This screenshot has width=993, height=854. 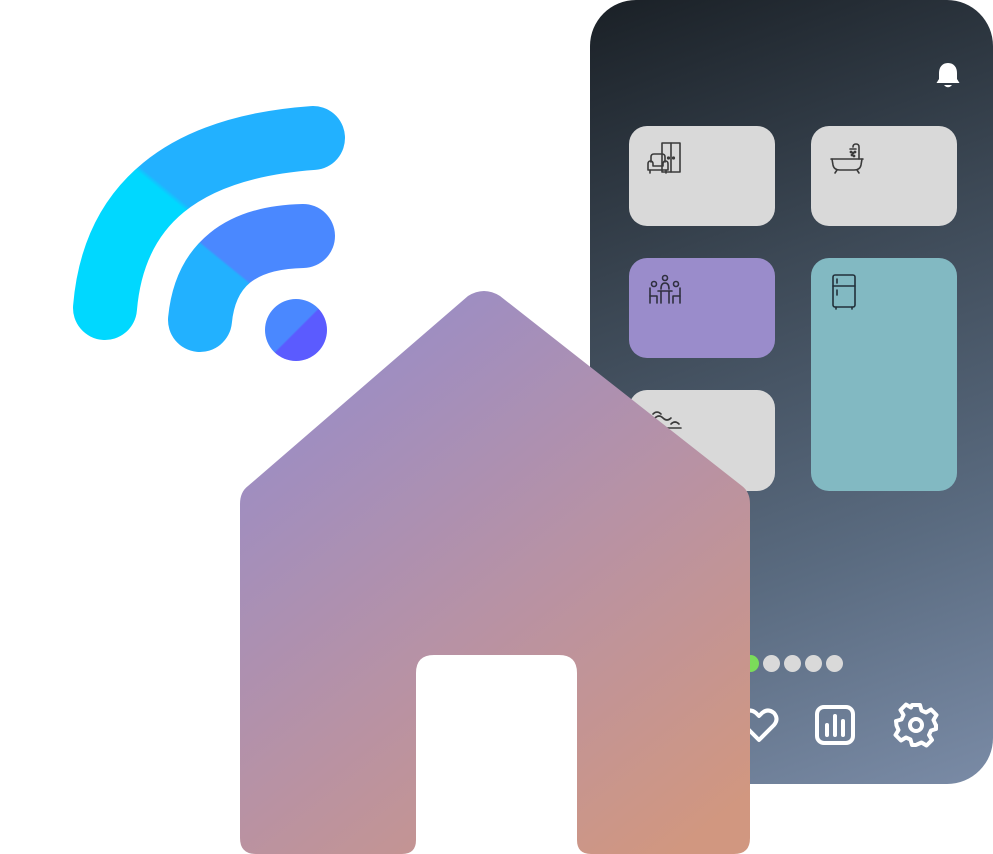 I want to click on stats-icon, so click(x=835, y=725).